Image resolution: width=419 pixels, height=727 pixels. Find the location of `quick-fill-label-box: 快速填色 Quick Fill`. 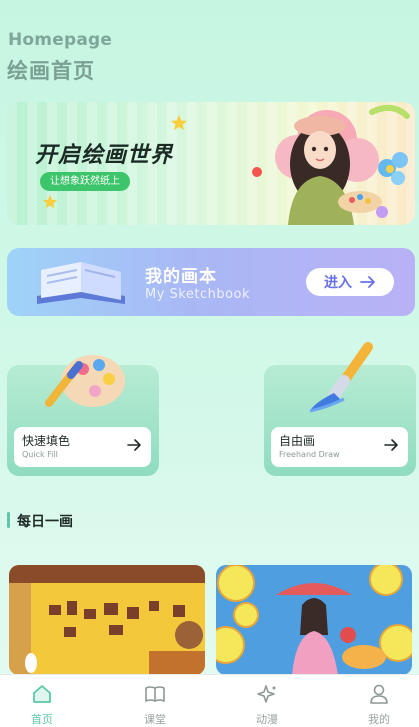

quick-fill-label-box: 快速填色 Quick Fill is located at coordinates (82, 447).